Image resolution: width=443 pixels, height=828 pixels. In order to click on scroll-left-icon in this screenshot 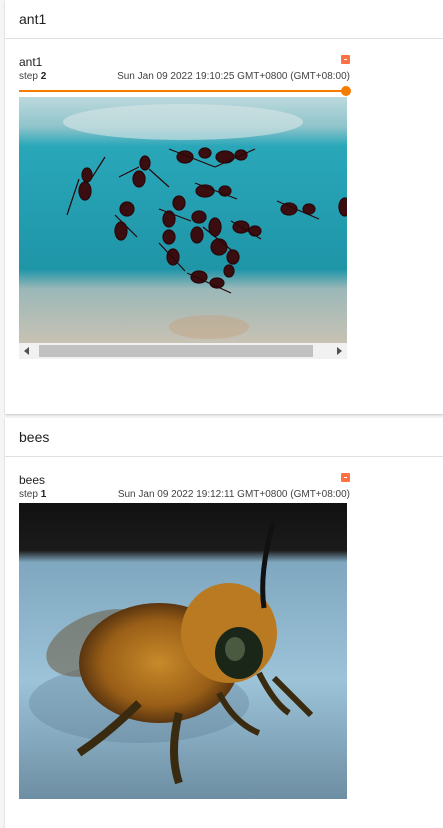, I will do `click(27, 351)`.